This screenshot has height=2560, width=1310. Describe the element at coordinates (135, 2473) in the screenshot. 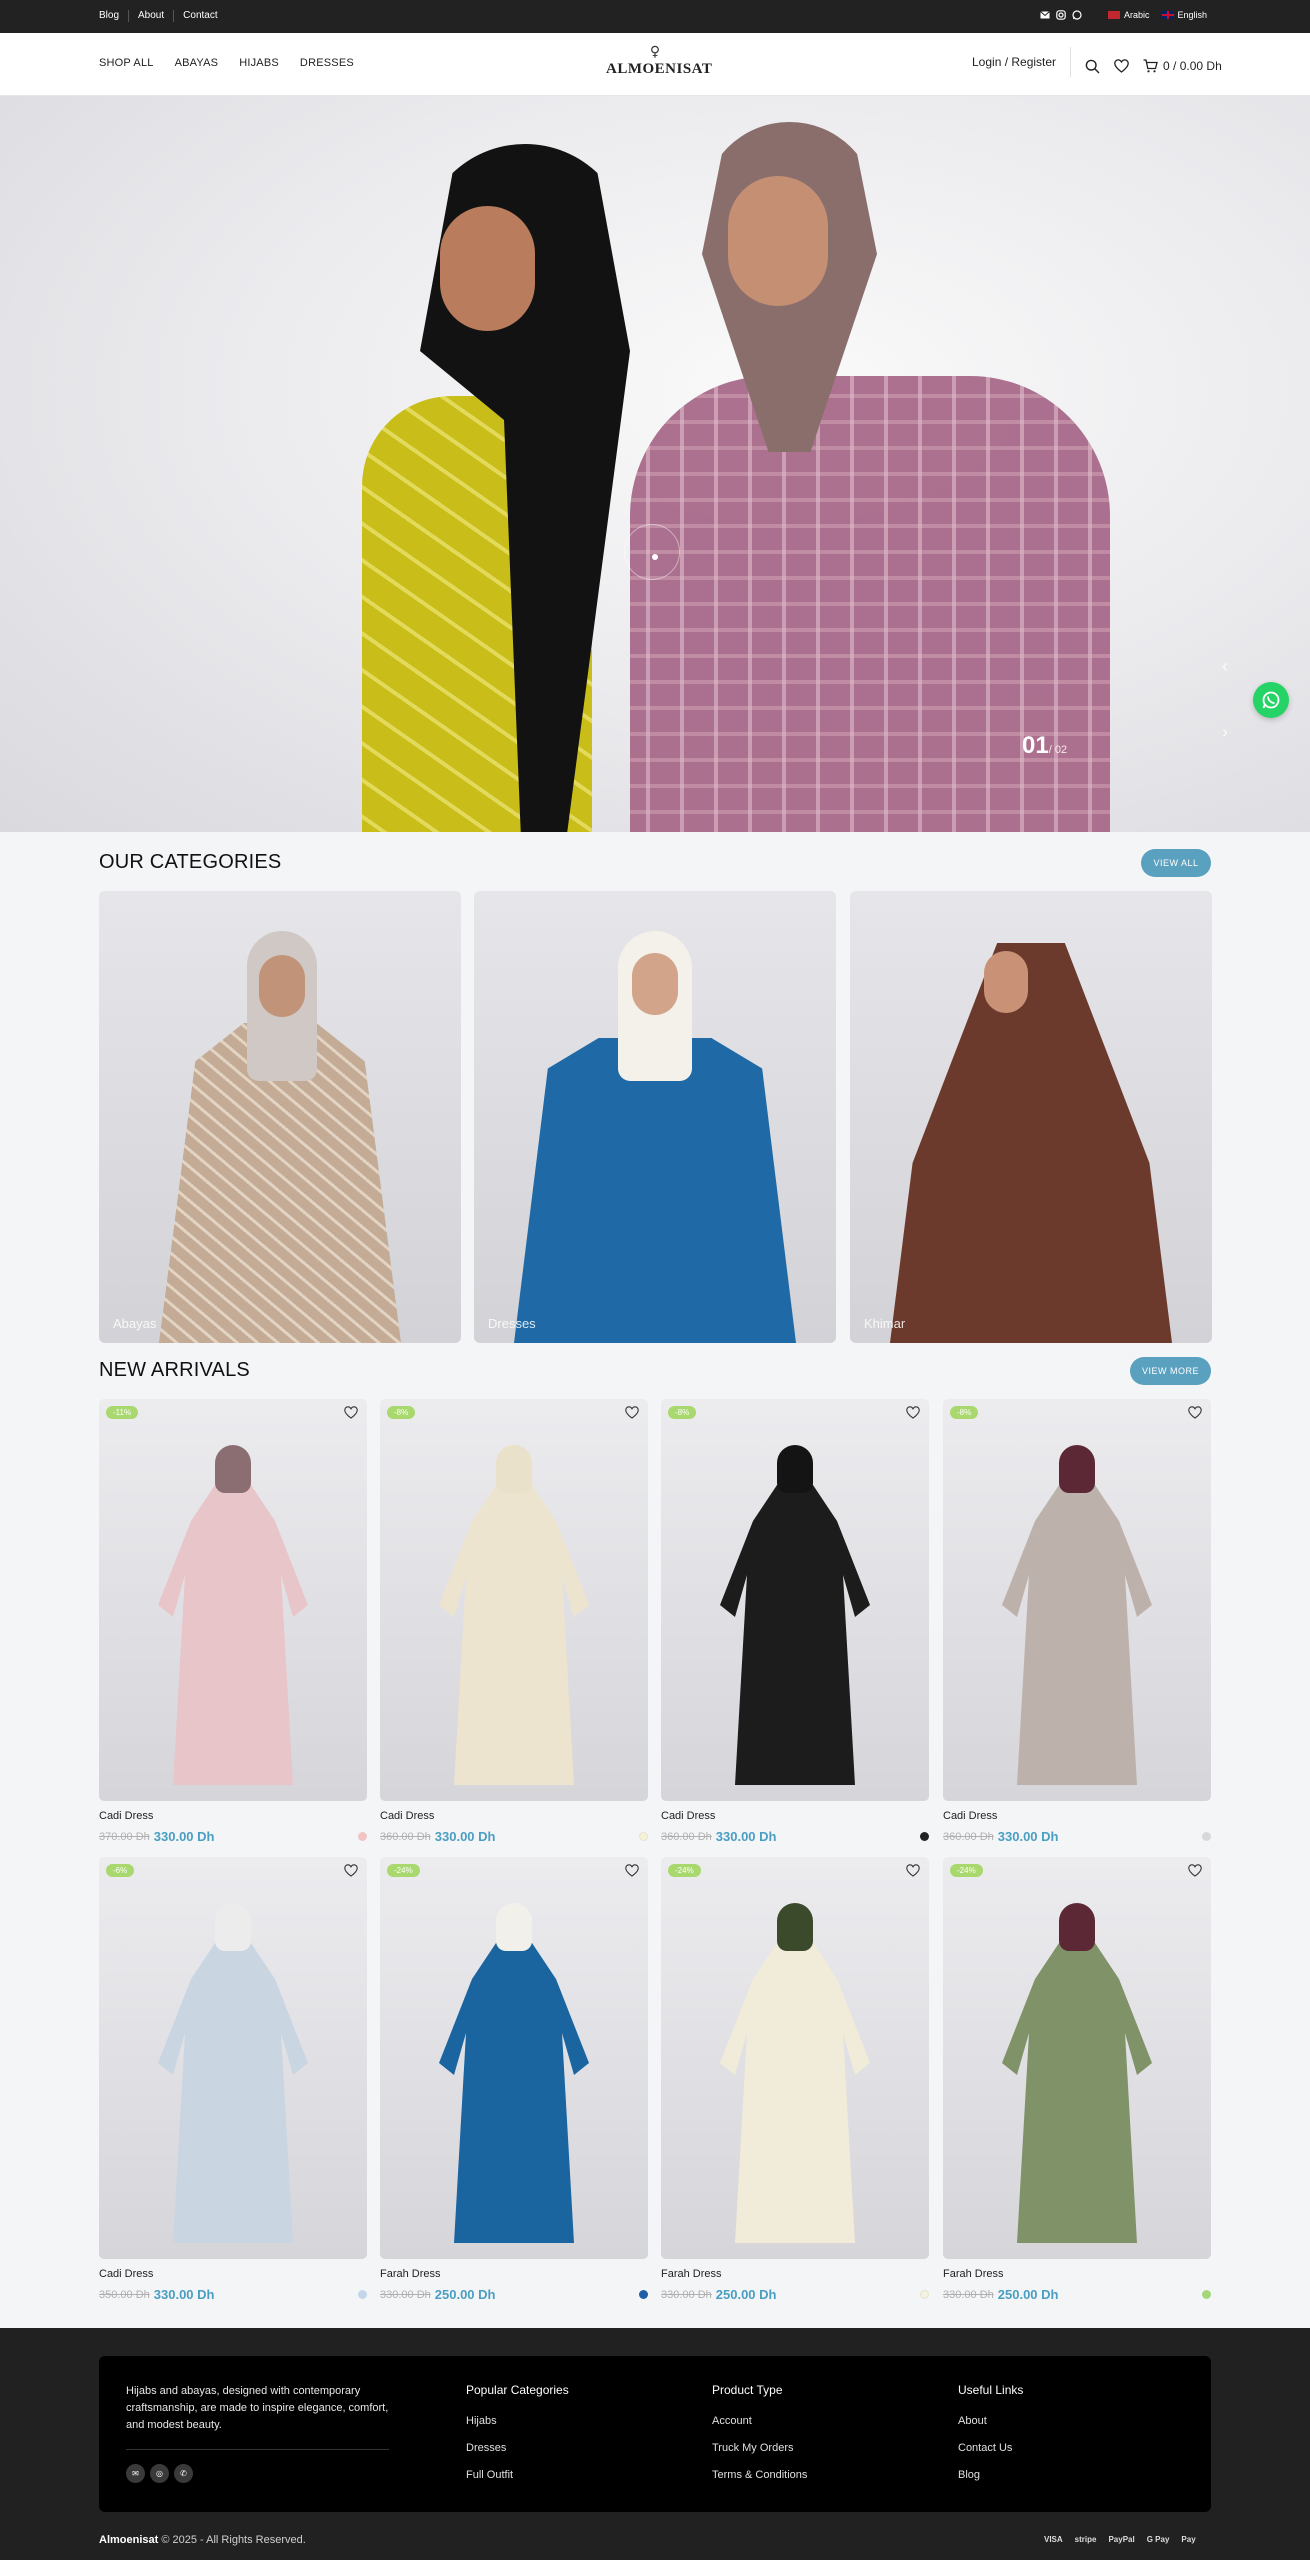

I see `footer-email-icon: ✉` at that location.